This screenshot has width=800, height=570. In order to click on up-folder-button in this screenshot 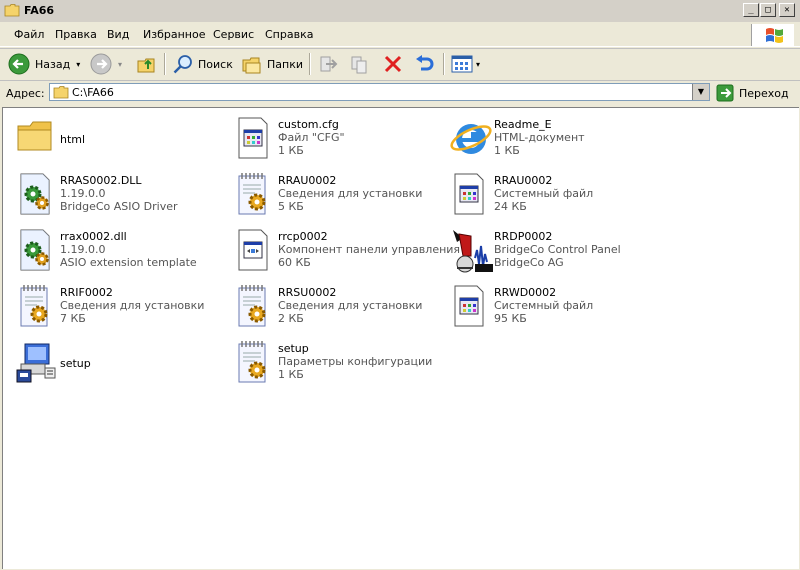, I will do `click(147, 64)`.